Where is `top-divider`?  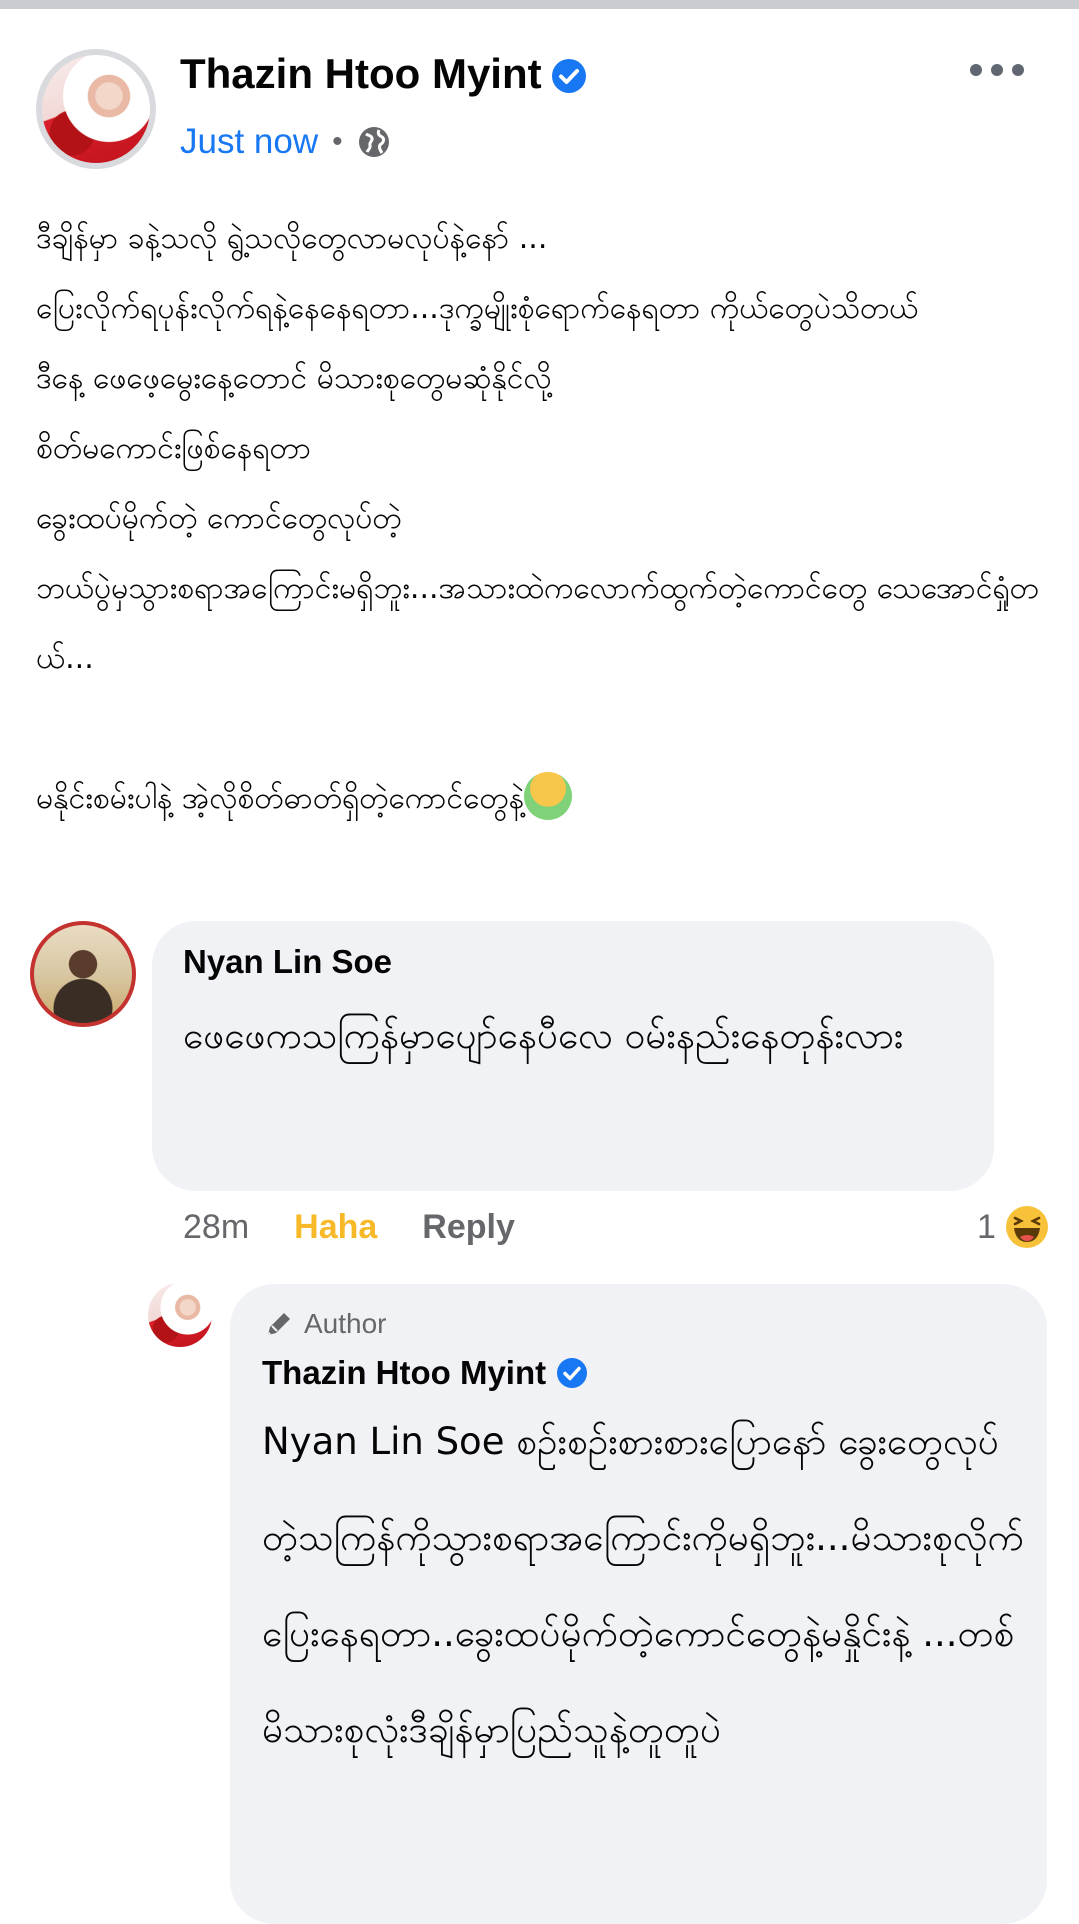
top-divider is located at coordinates (539, 4).